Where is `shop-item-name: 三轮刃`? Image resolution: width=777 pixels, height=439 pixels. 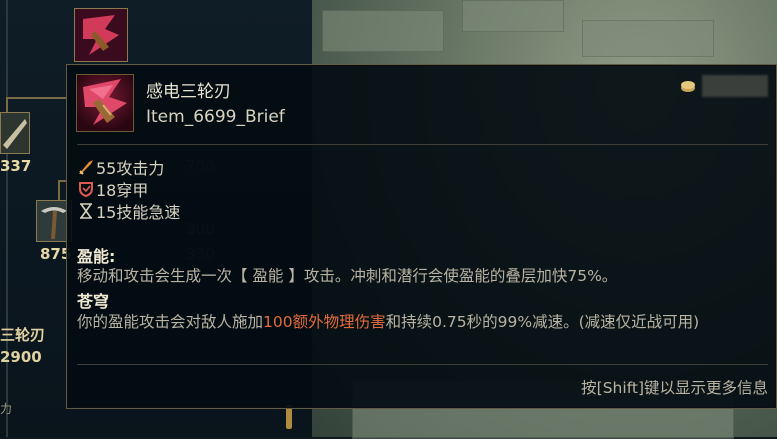 shop-item-name: 三轮刃 is located at coordinates (23, 335).